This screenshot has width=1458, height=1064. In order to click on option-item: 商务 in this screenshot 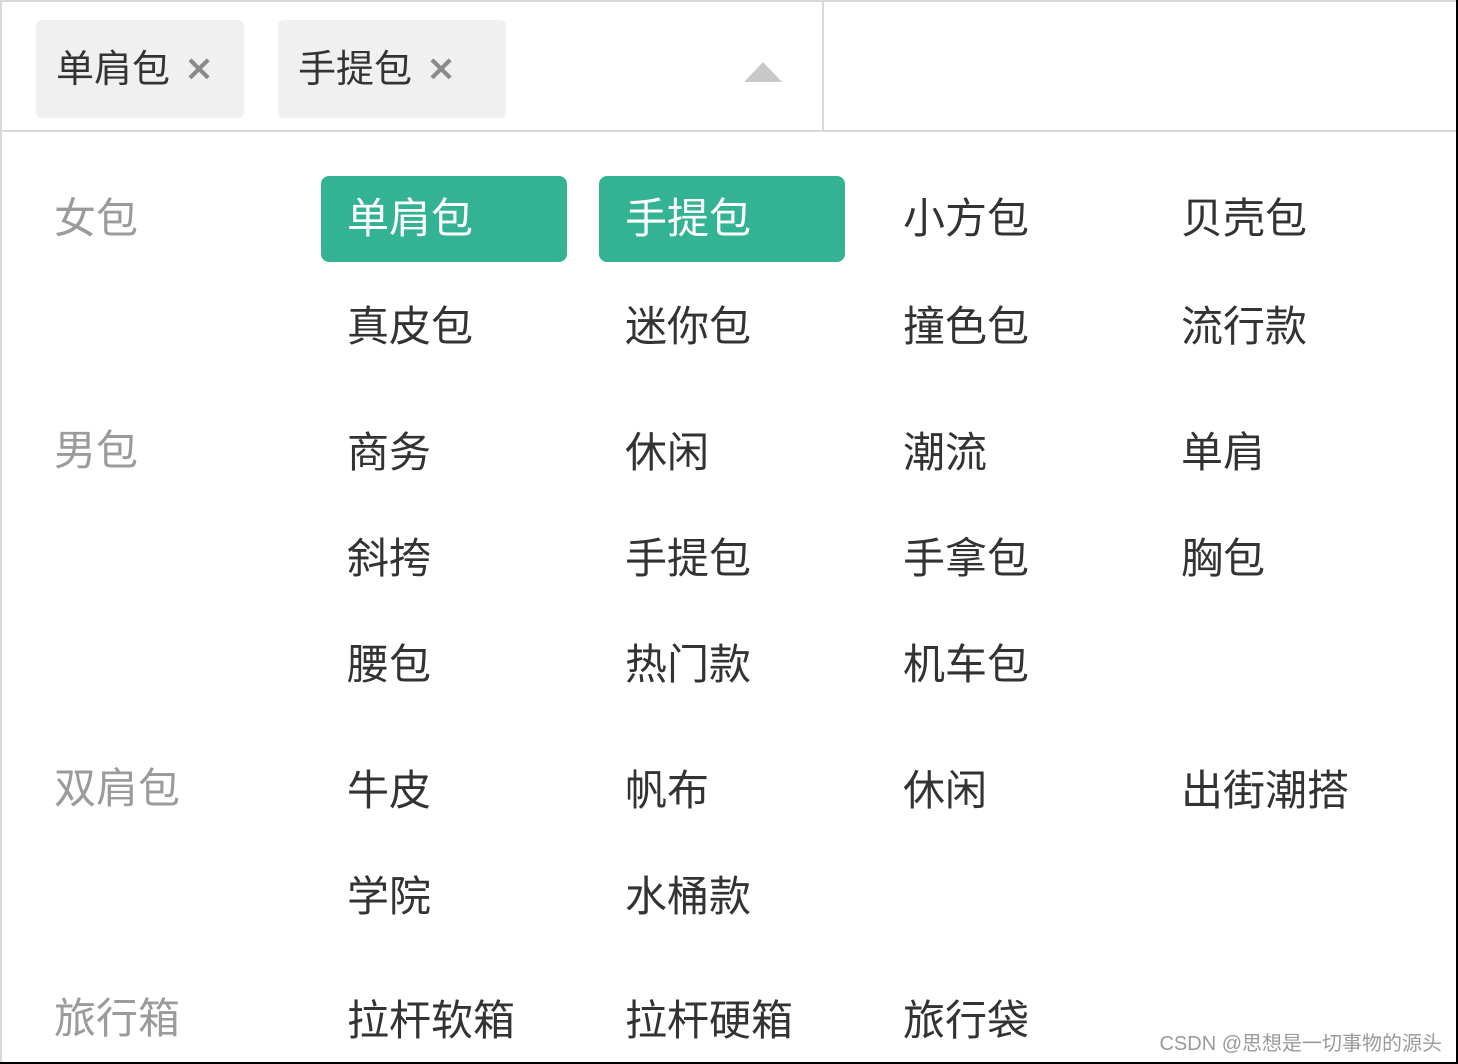, I will do `click(444, 453)`.